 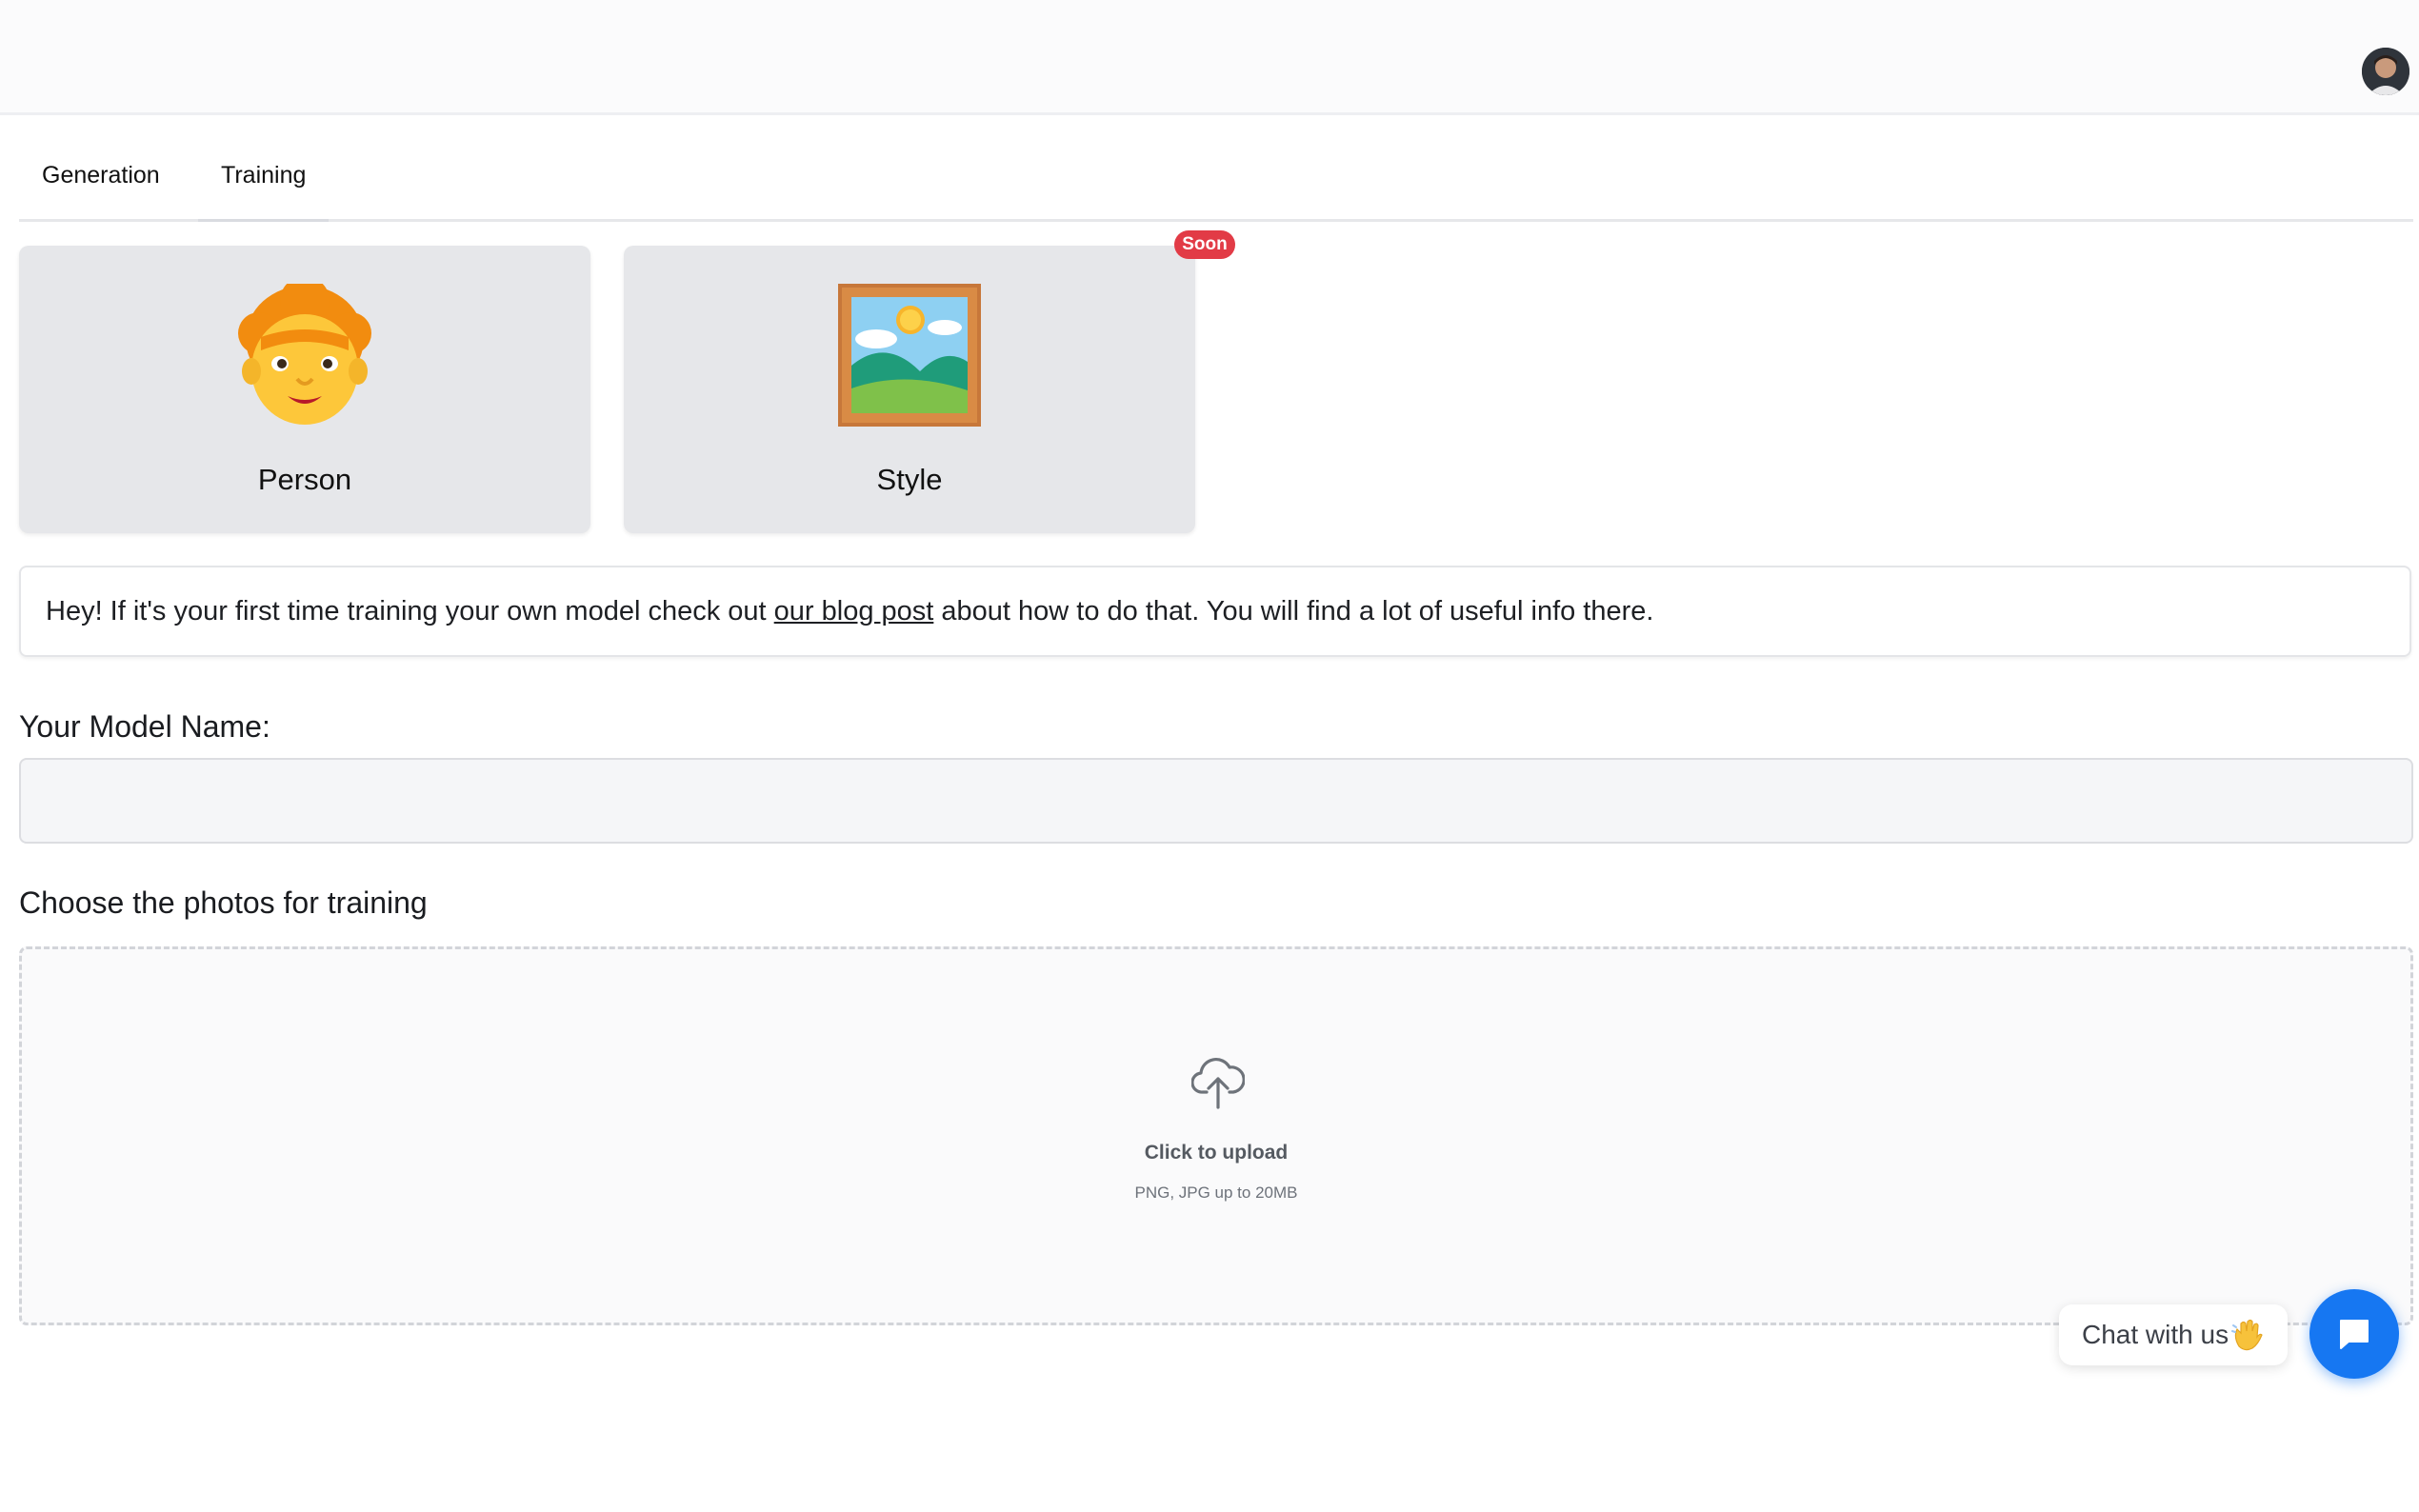 I want to click on top-bar, so click(x=1209, y=57).